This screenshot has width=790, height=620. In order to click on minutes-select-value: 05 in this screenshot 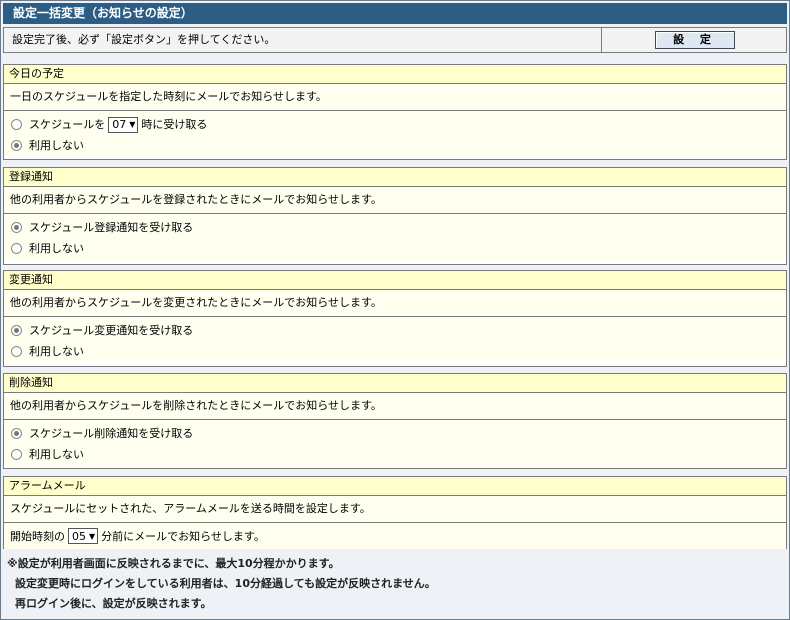, I will do `click(79, 536)`.